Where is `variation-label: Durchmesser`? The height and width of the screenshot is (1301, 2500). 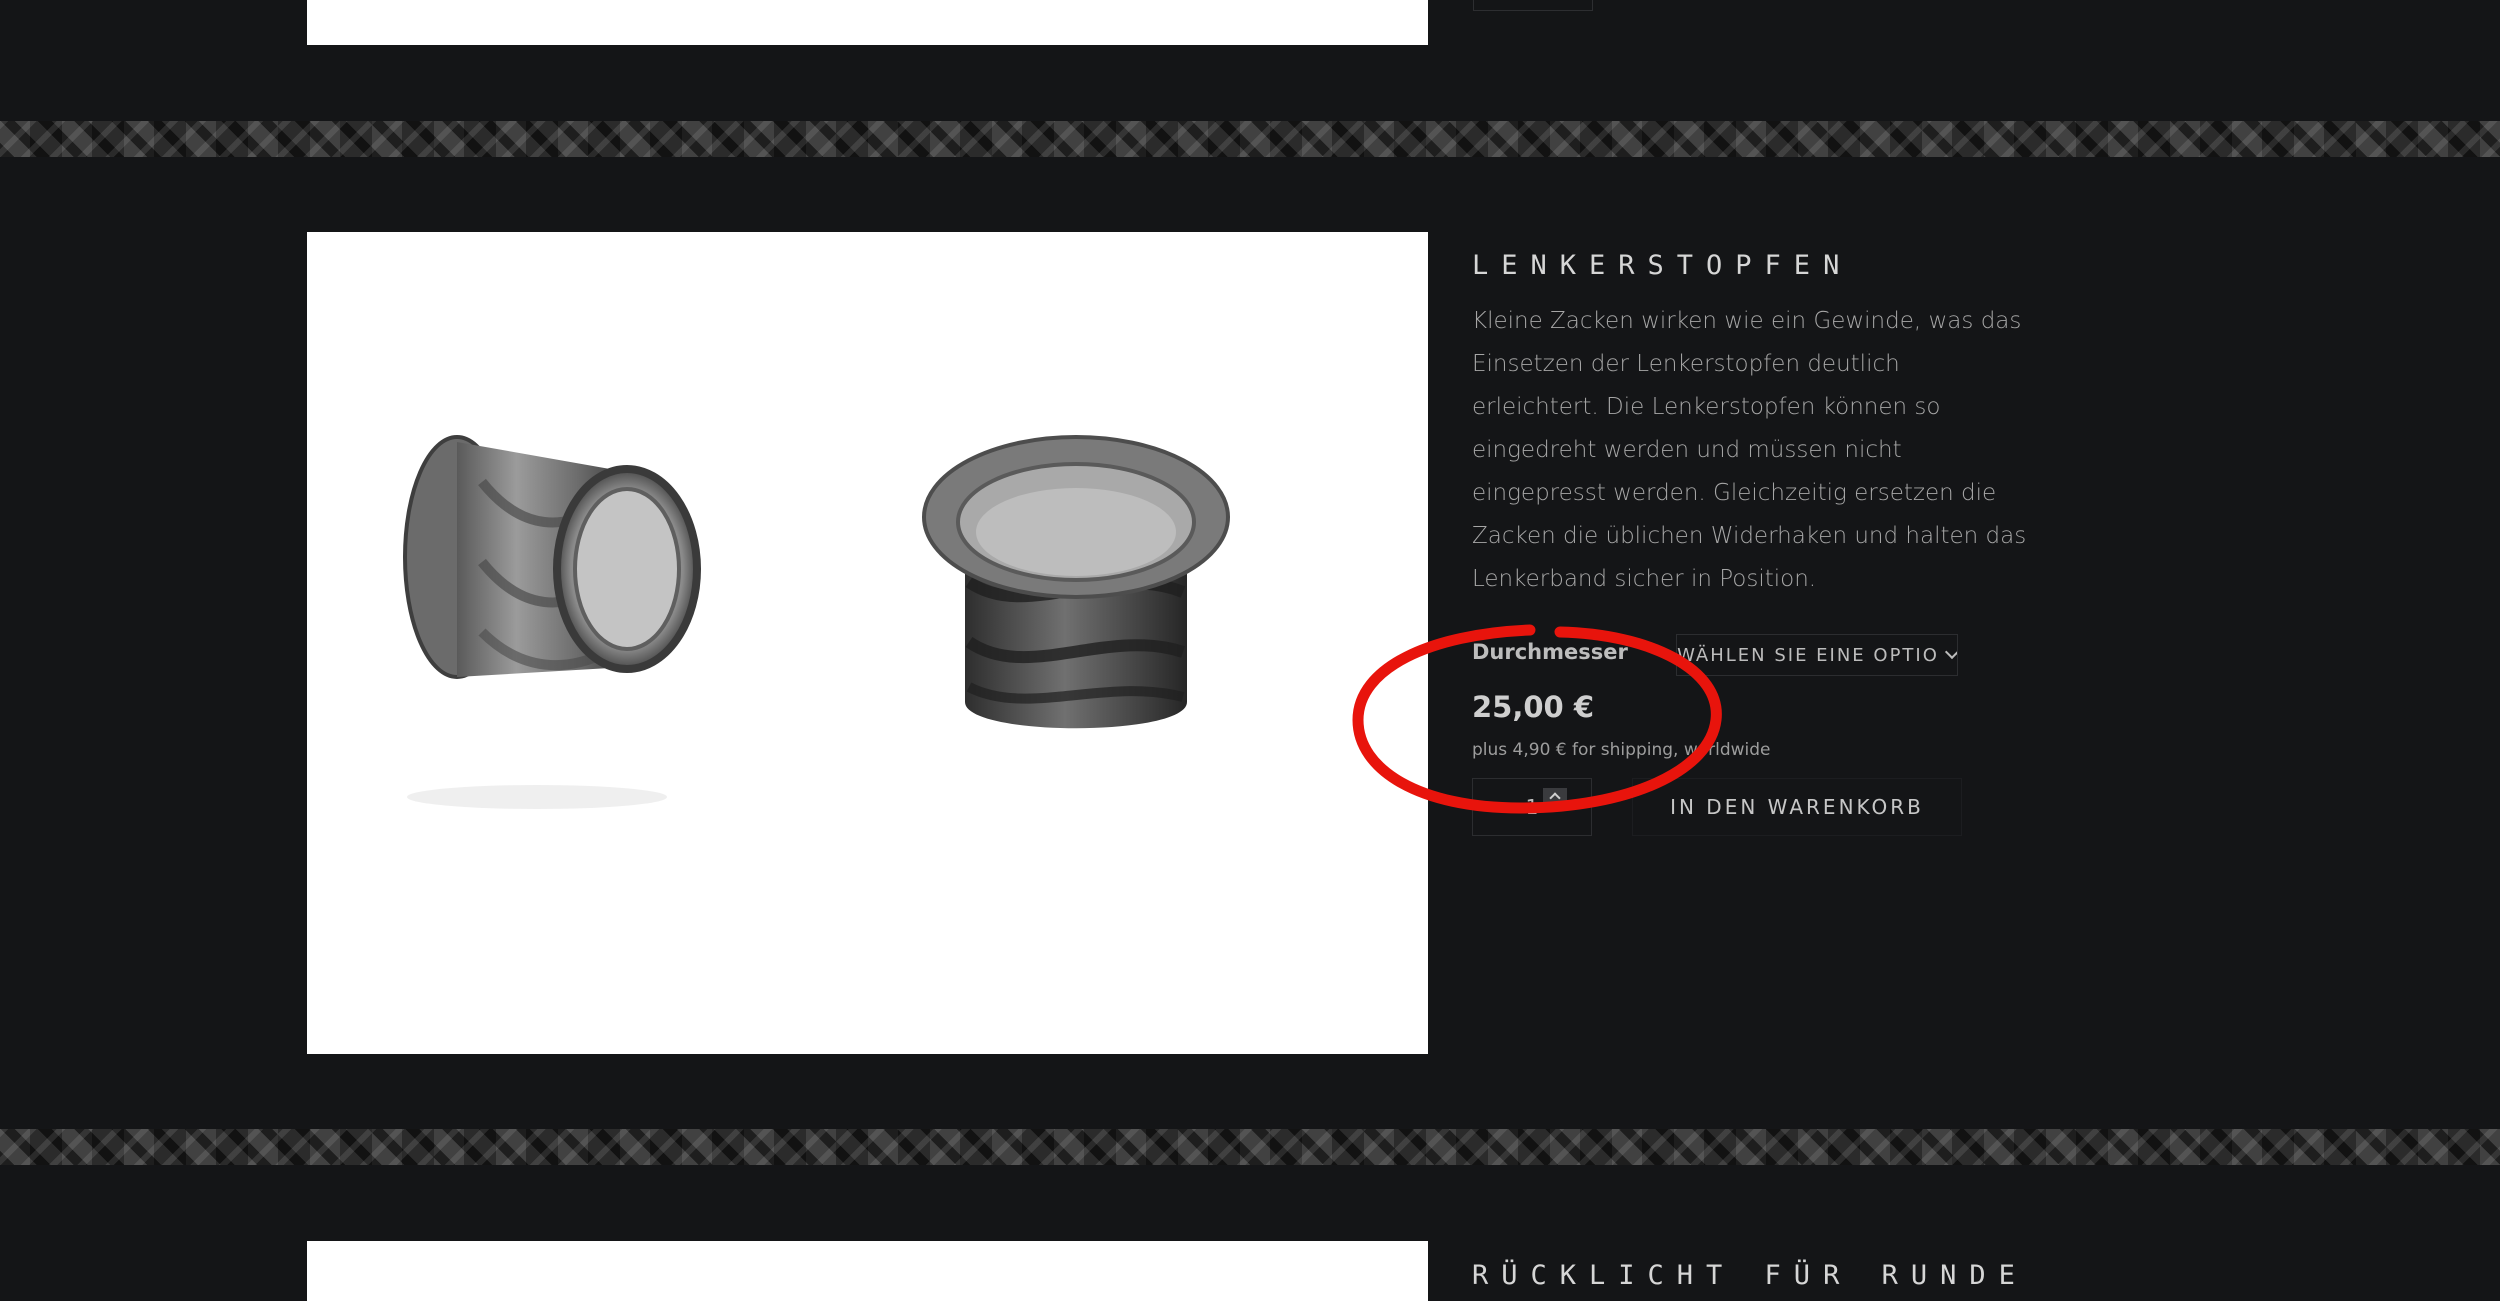
variation-label: Durchmesser is located at coordinates (1550, 652).